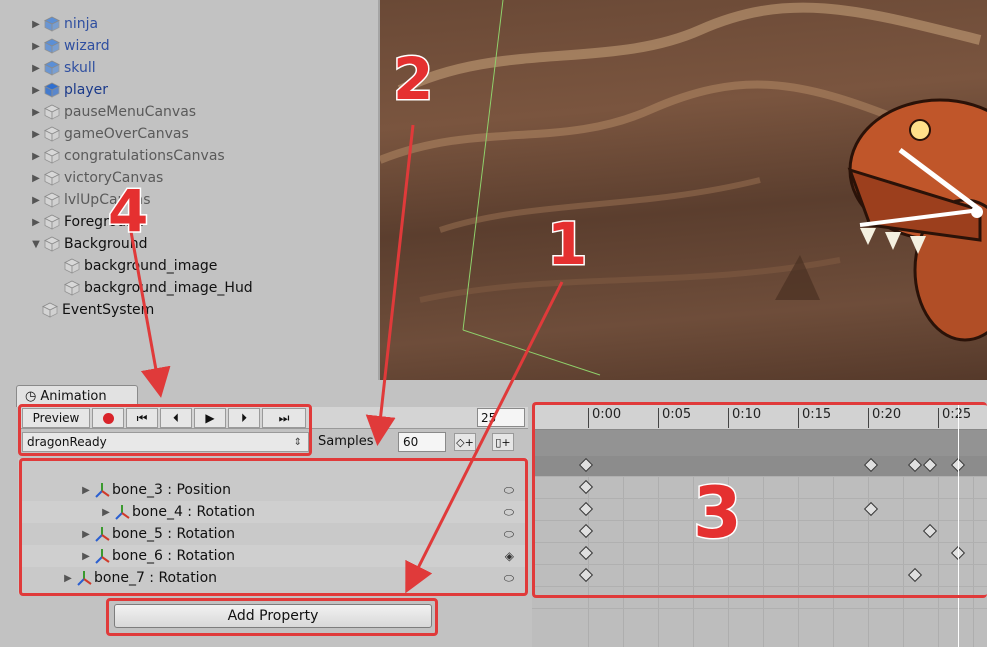  What do you see at coordinates (412, 79) in the screenshot?
I see `annotation-number-2: 2` at bounding box center [412, 79].